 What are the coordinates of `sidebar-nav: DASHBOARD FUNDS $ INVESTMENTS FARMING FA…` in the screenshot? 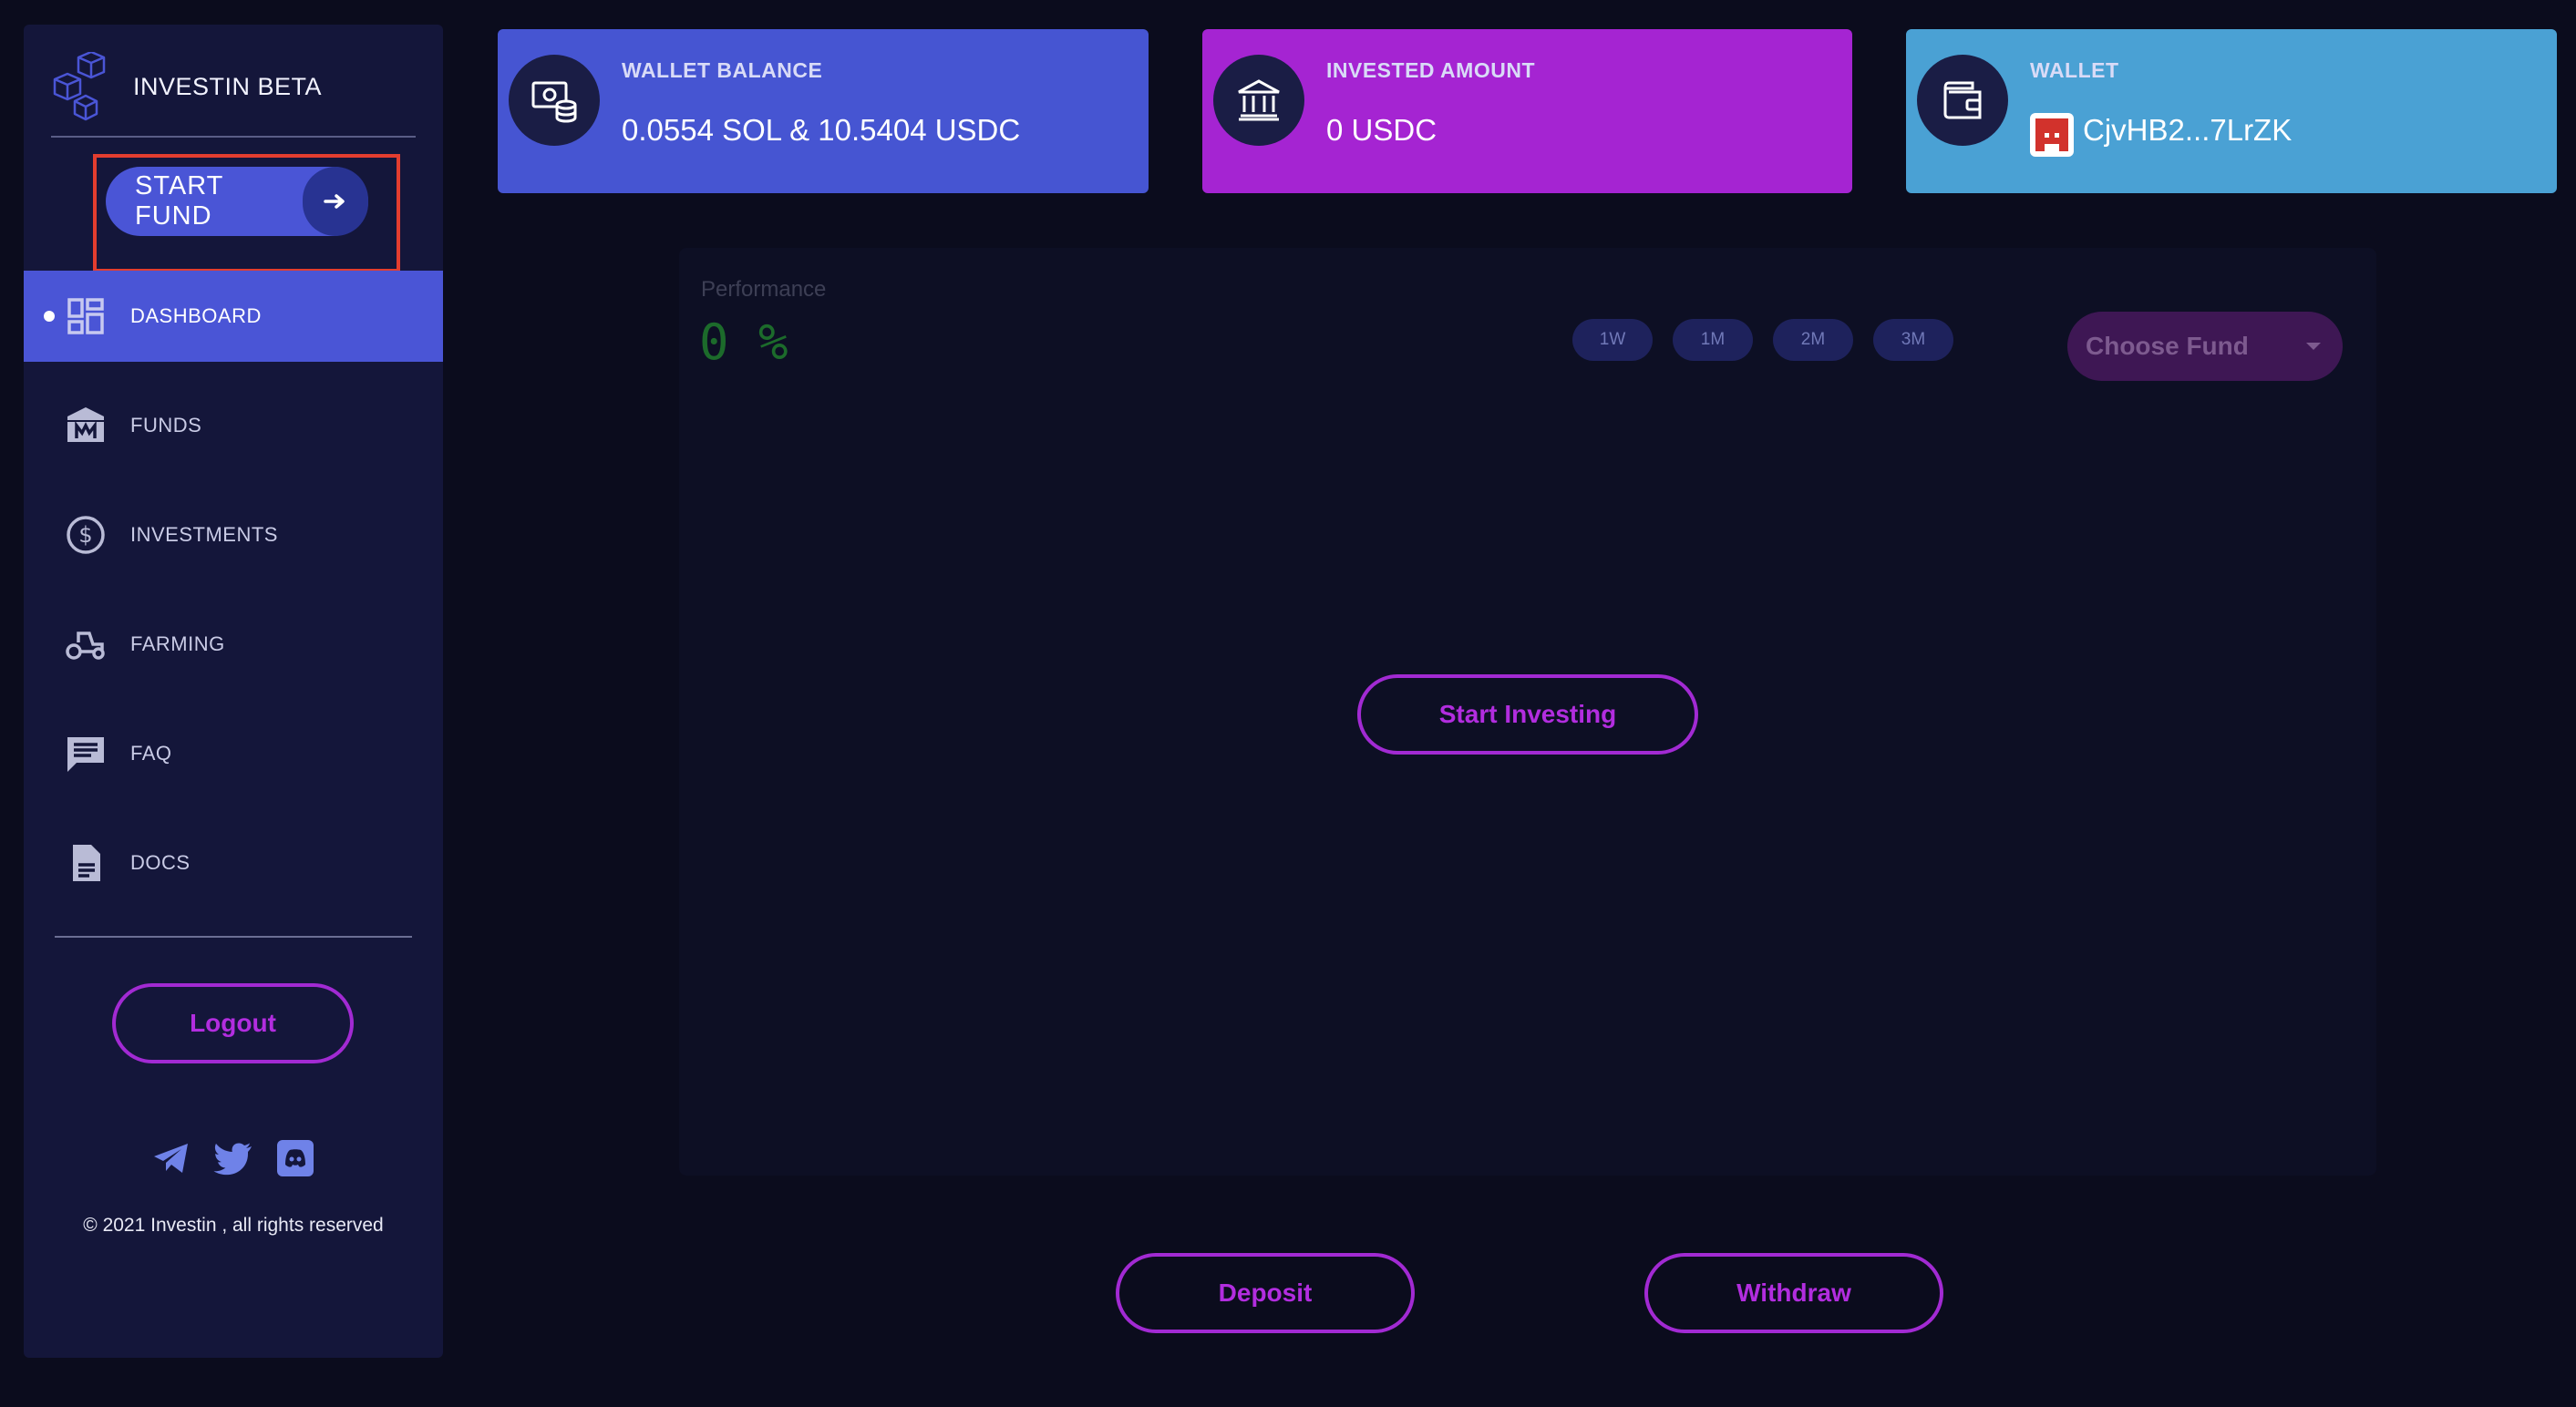 It's located at (233, 599).